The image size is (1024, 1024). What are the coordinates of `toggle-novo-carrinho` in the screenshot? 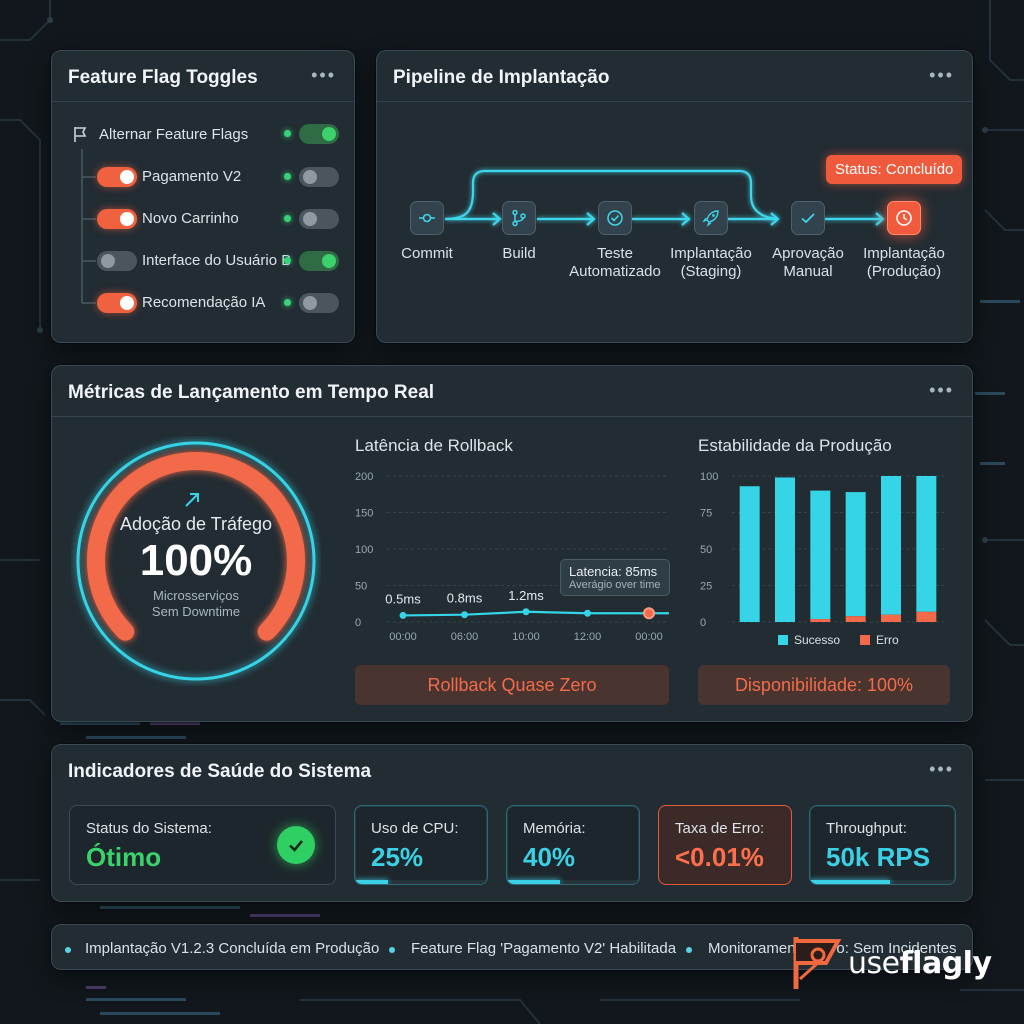 It's located at (117, 219).